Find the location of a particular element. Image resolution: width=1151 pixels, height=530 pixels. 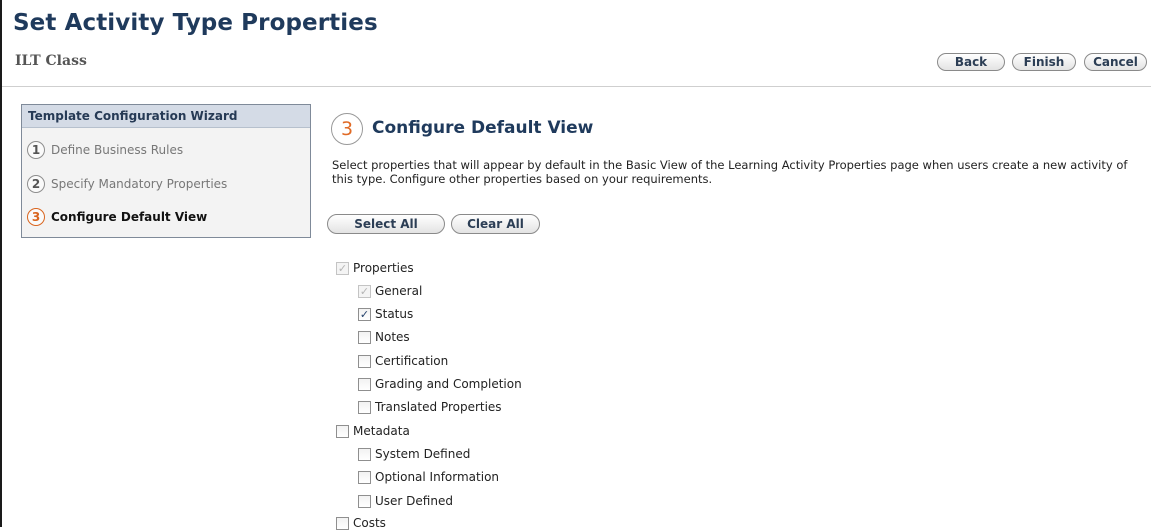

tree-item-general: ✓ General is located at coordinates (390, 291).